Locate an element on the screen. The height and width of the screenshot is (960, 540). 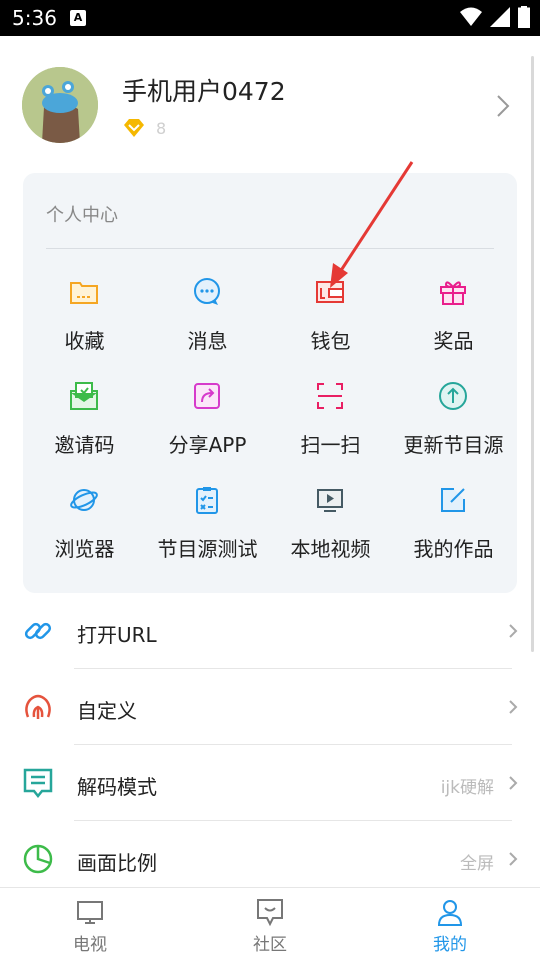
profile-header: 手机用户0472 8 is located at coordinates (270, 101).